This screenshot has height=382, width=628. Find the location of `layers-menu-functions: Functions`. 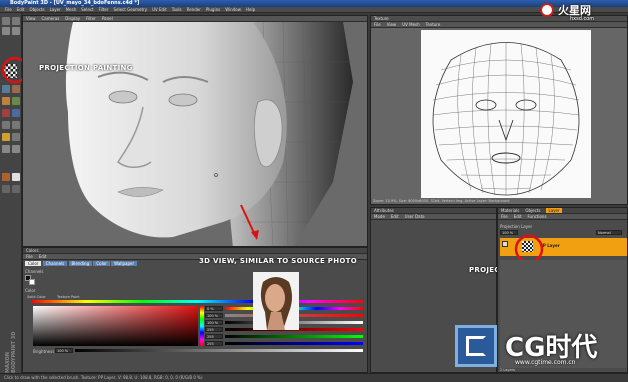

layers-menu-functions: Functions is located at coordinates (536, 216).